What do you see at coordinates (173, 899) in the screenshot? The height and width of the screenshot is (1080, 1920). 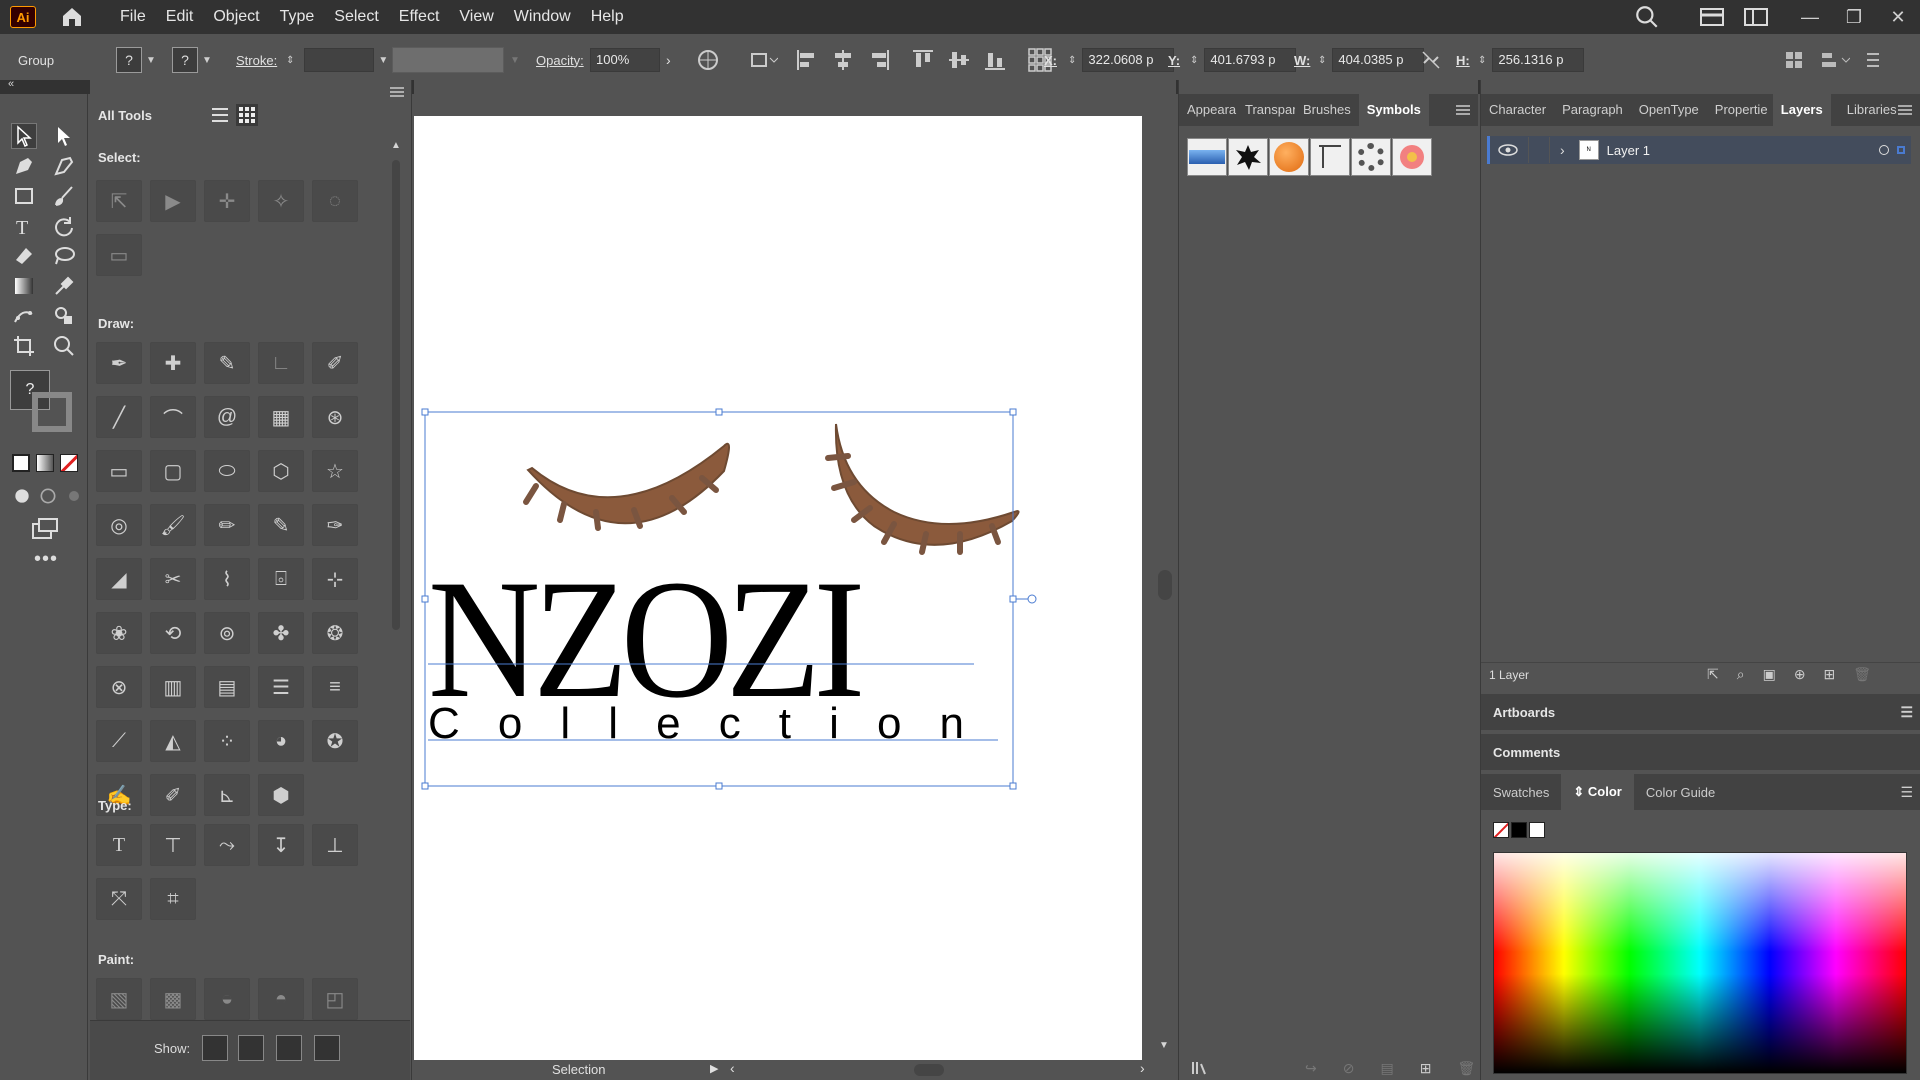 I see `touch-type-box-icon: ⌗` at bounding box center [173, 899].